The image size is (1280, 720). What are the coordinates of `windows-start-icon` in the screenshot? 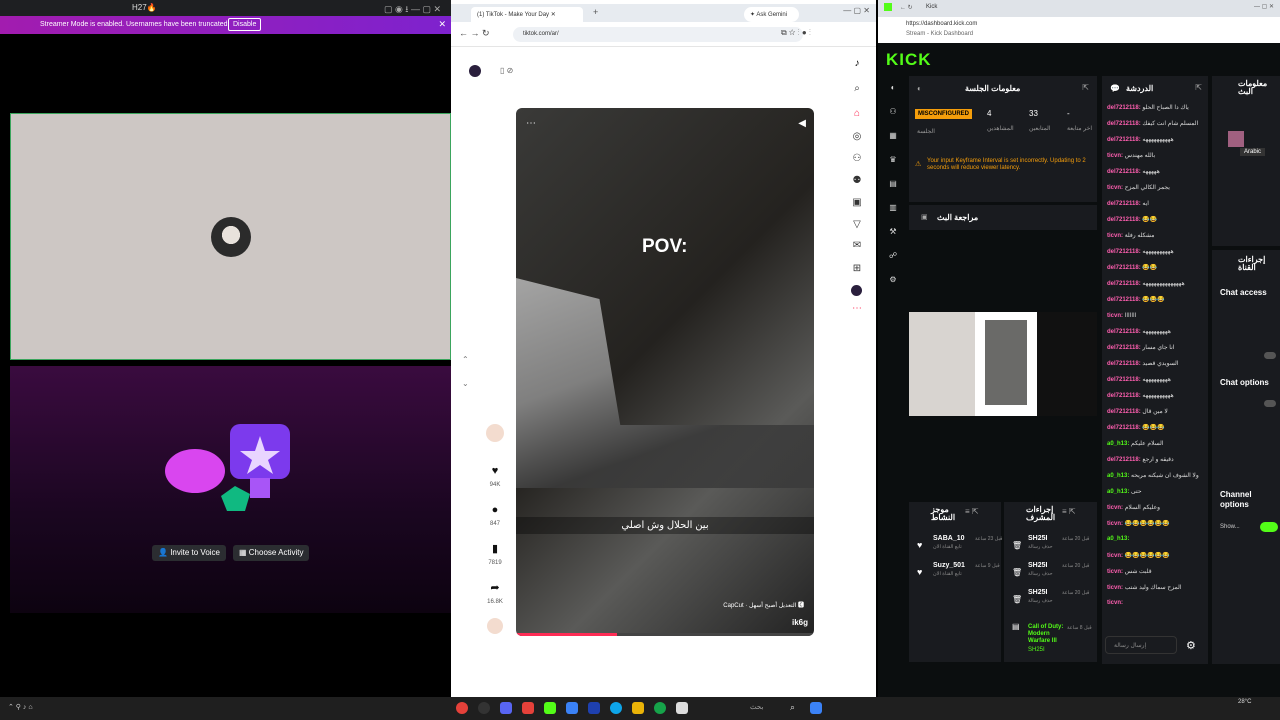 It's located at (816, 708).